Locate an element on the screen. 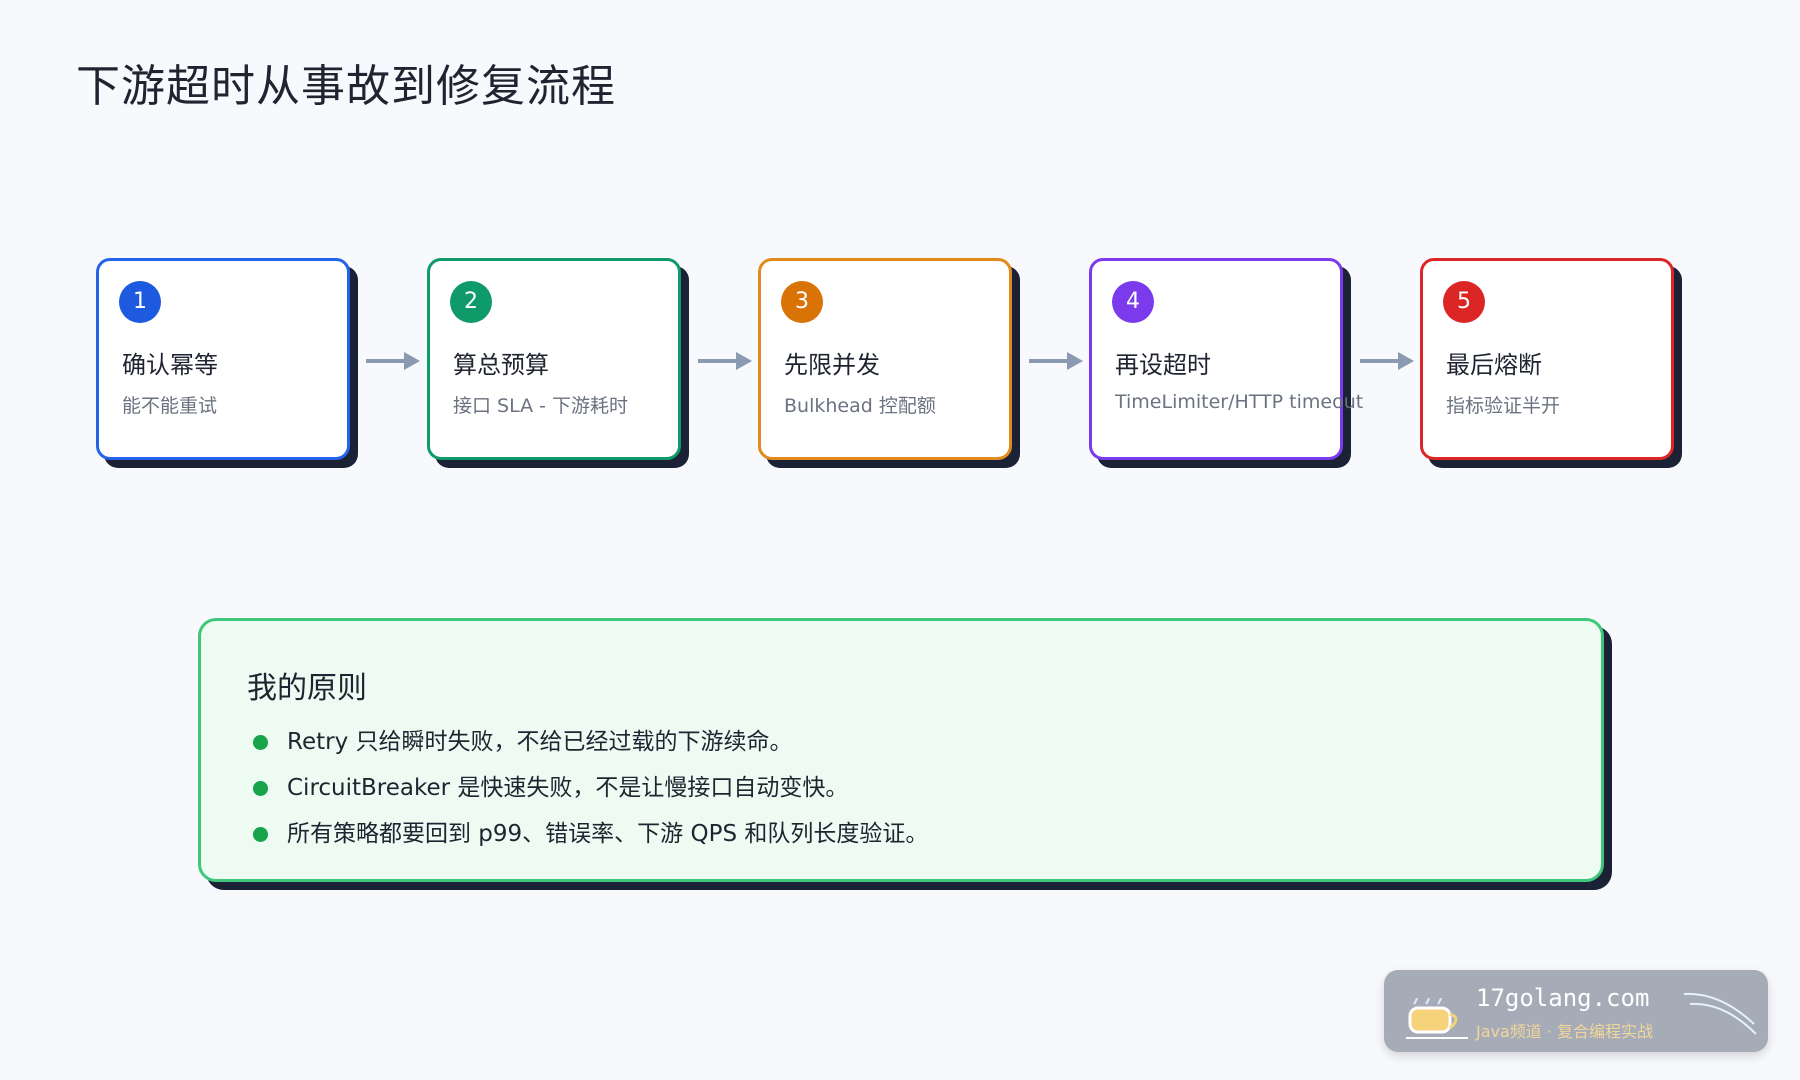  step-title: 再设超时 is located at coordinates (1163, 365).